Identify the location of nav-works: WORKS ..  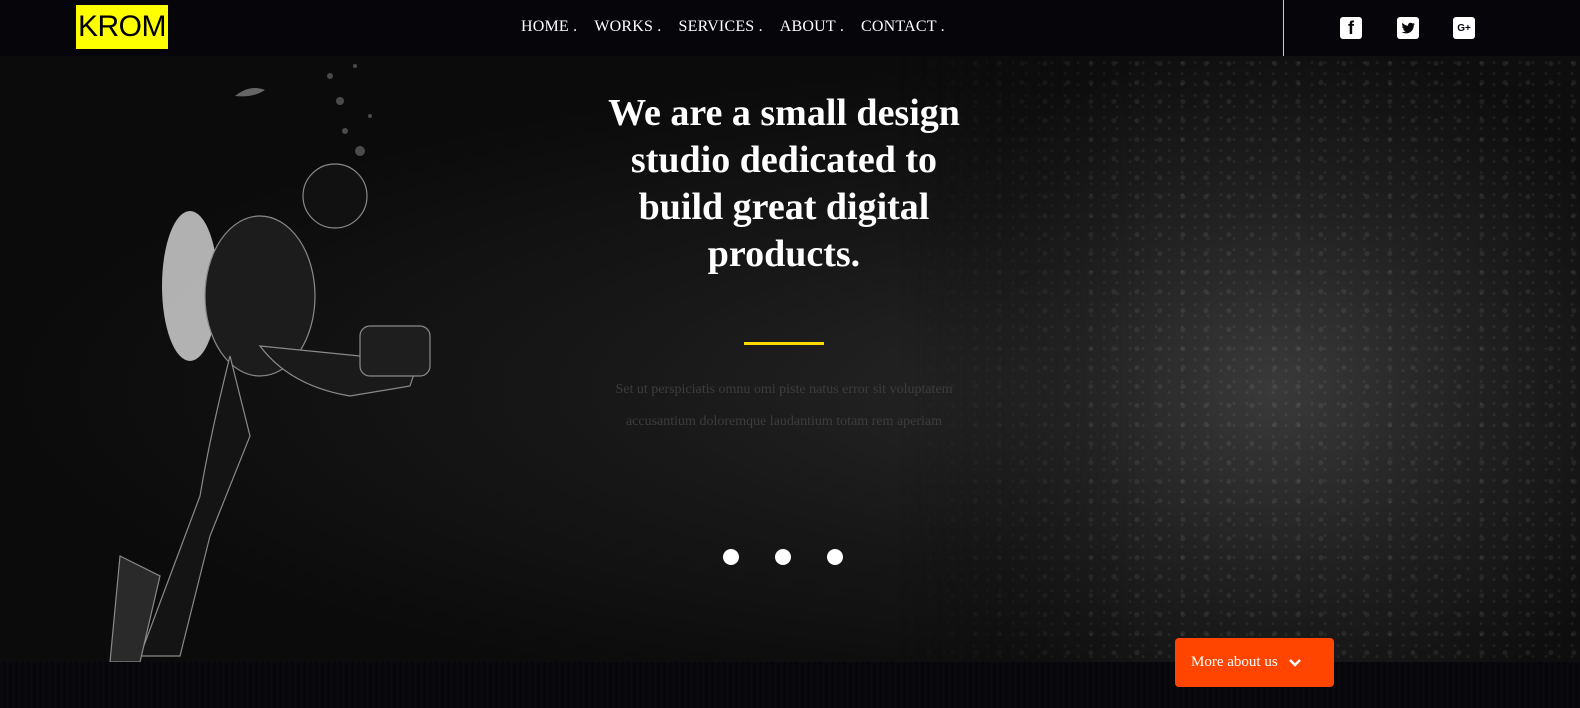
(627, 27).